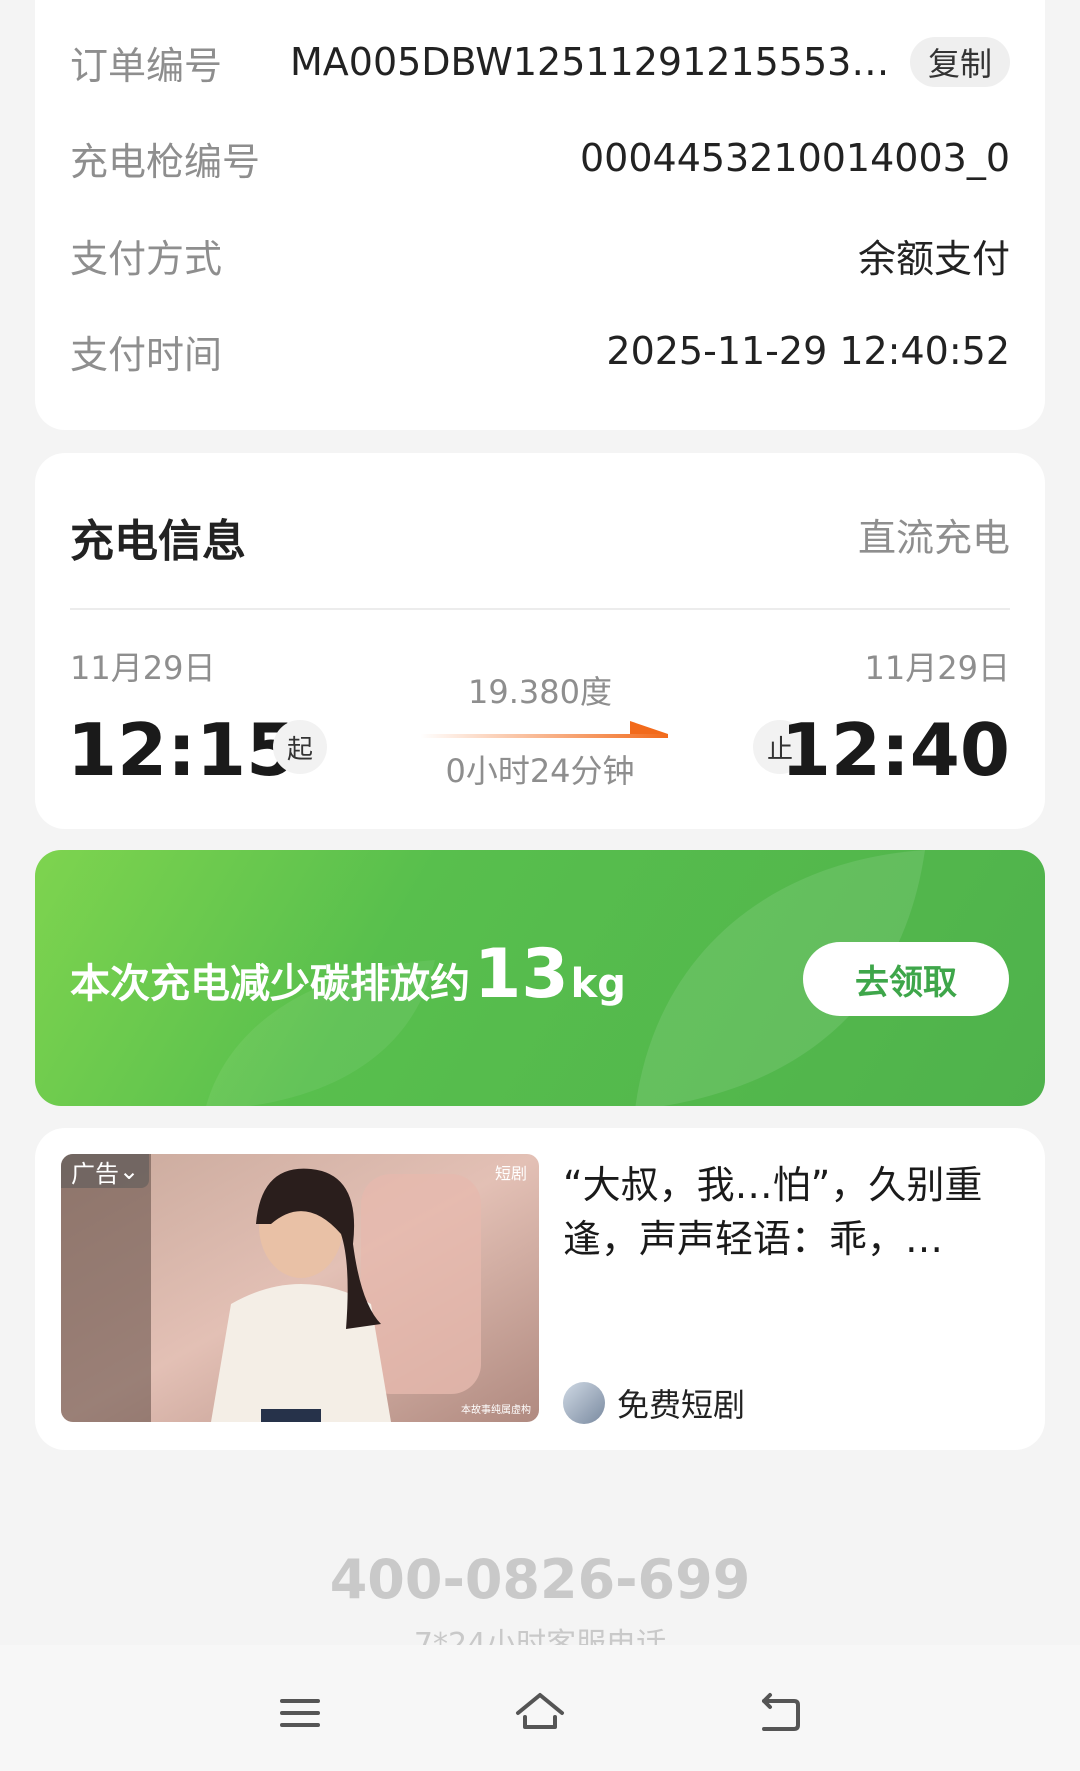  Describe the element at coordinates (780, 1713) in the screenshot. I see `back-icon` at that location.